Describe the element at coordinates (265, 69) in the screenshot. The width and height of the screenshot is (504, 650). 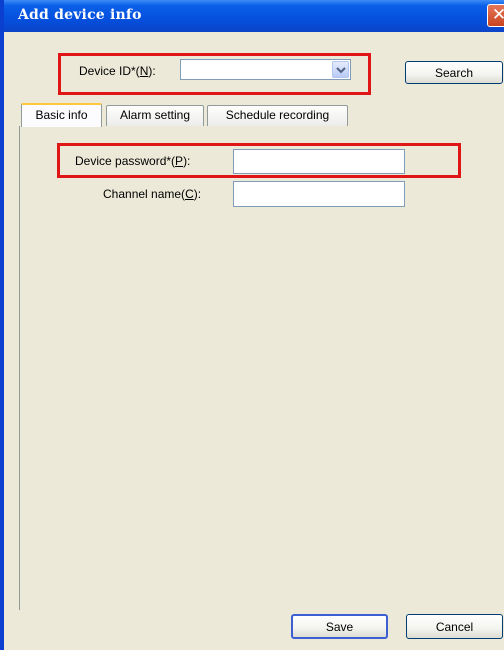
I see `device-id-combobox` at that location.